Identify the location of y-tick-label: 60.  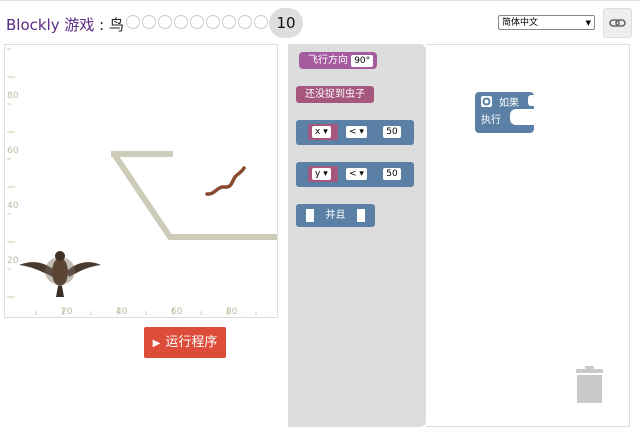
(13, 151).